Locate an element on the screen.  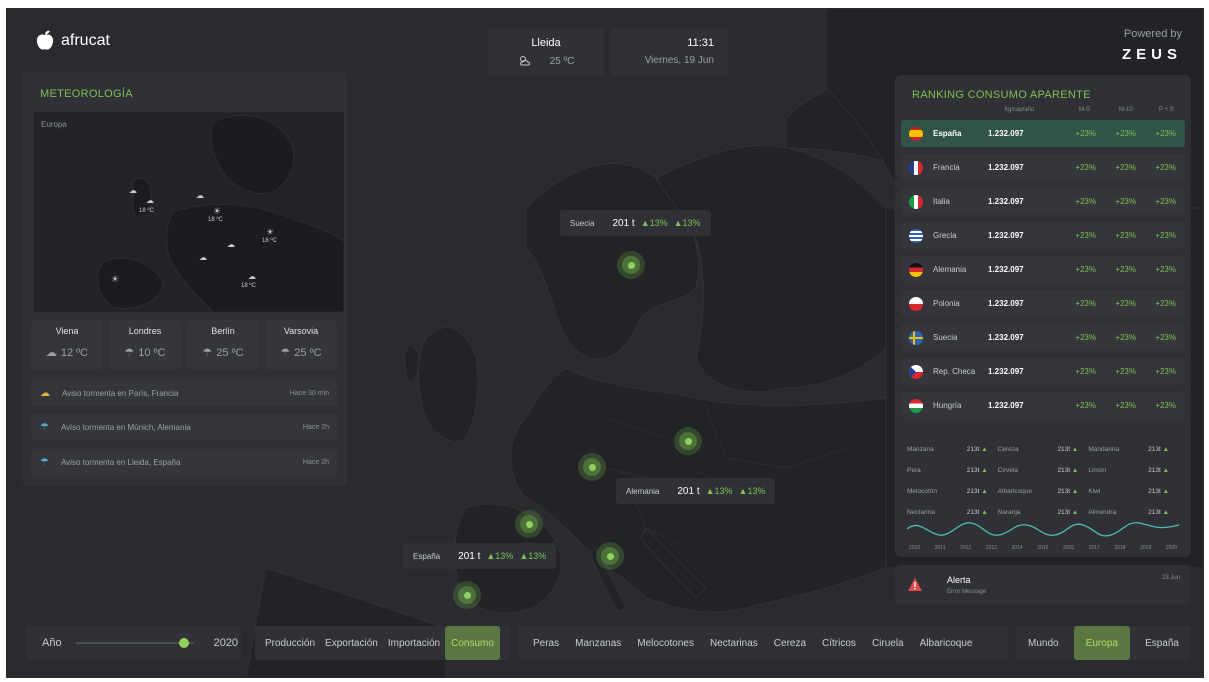
current-time: 11:31 Viernes, 19 Jun is located at coordinates (669, 52).